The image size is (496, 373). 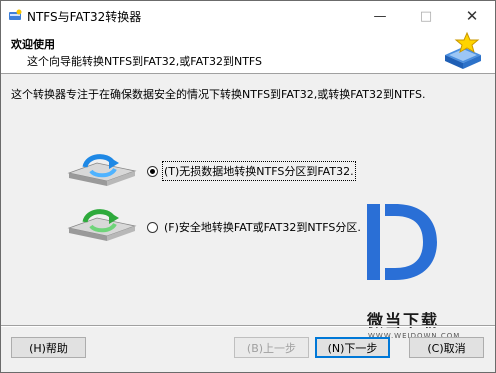 I want to click on back-button: (B)上一步, so click(x=271, y=347).